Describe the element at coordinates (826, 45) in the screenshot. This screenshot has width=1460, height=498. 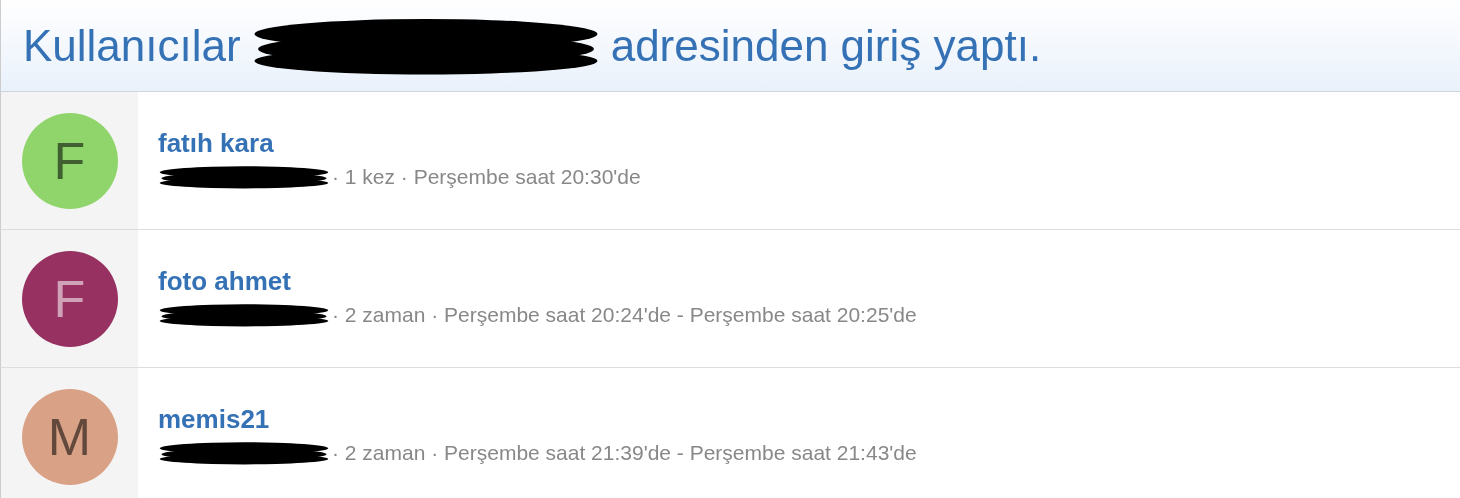
I see `page-title: adresinden giriş yaptı.` at that location.